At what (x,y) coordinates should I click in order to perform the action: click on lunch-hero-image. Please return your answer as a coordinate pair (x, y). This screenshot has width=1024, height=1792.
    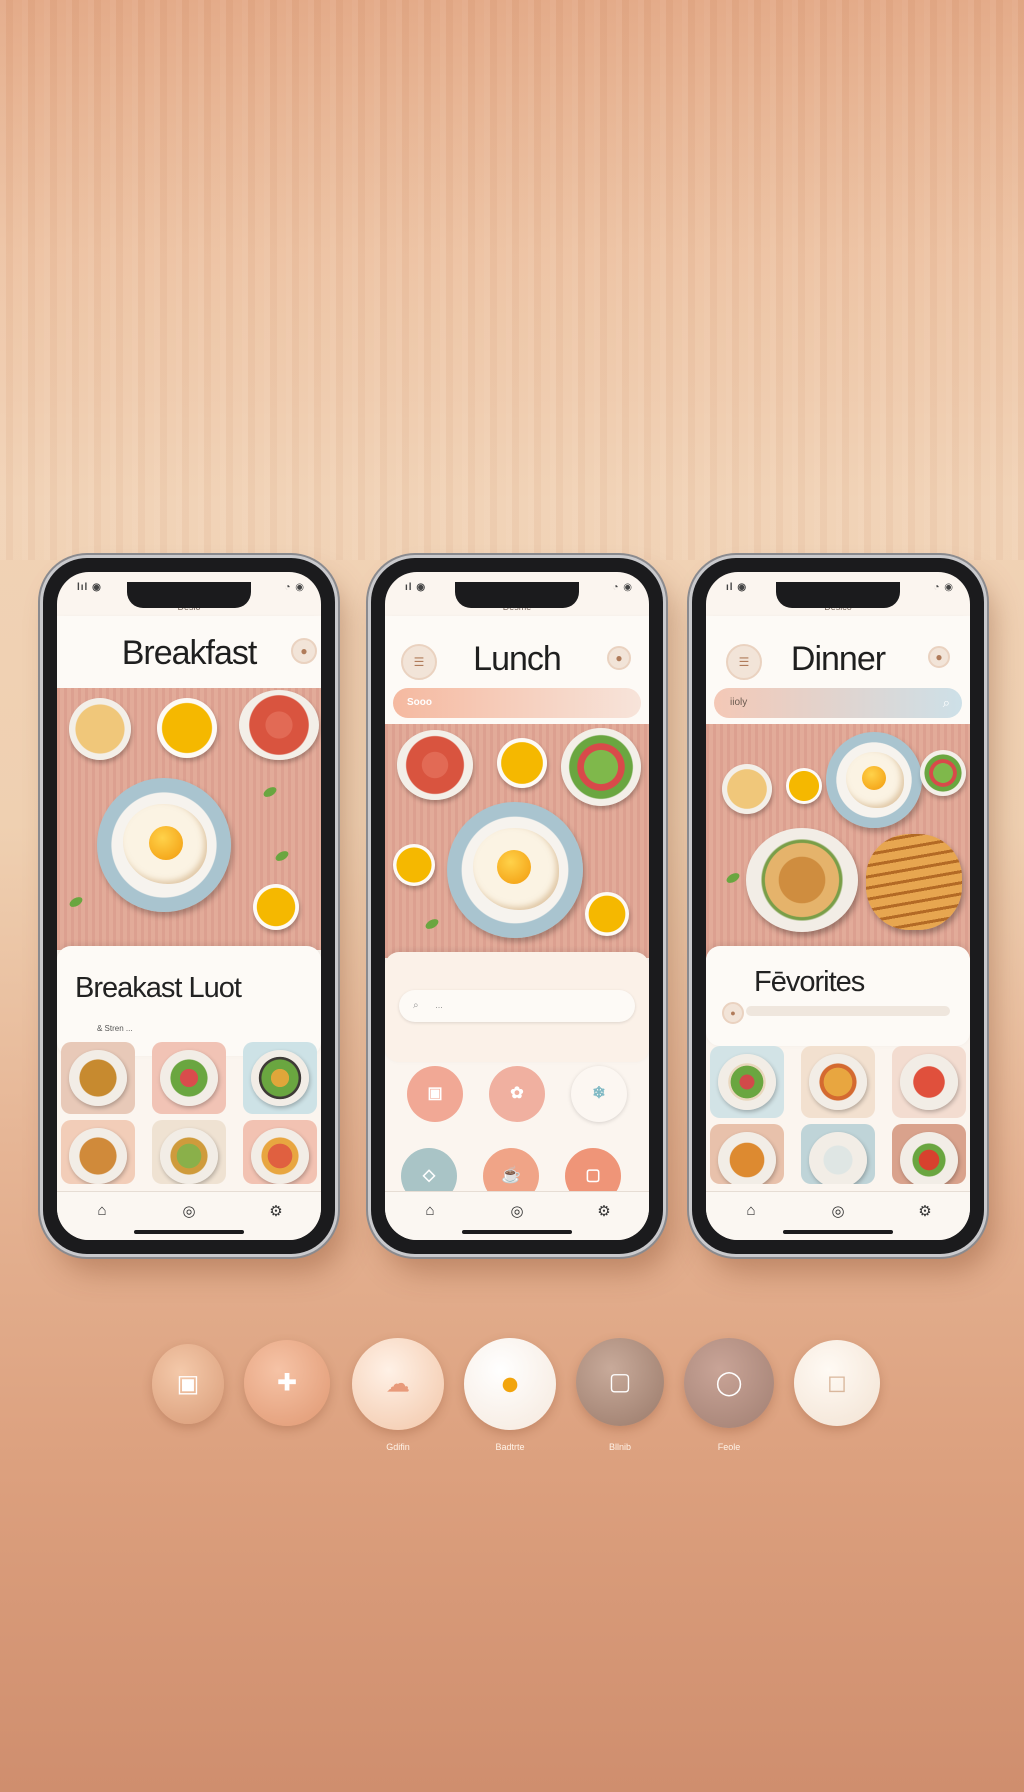
    Looking at the image, I should click on (517, 841).